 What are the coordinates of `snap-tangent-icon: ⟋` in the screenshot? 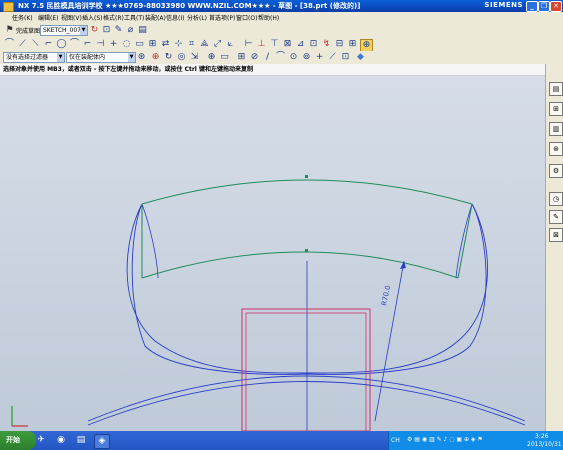 It's located at (332, 57).